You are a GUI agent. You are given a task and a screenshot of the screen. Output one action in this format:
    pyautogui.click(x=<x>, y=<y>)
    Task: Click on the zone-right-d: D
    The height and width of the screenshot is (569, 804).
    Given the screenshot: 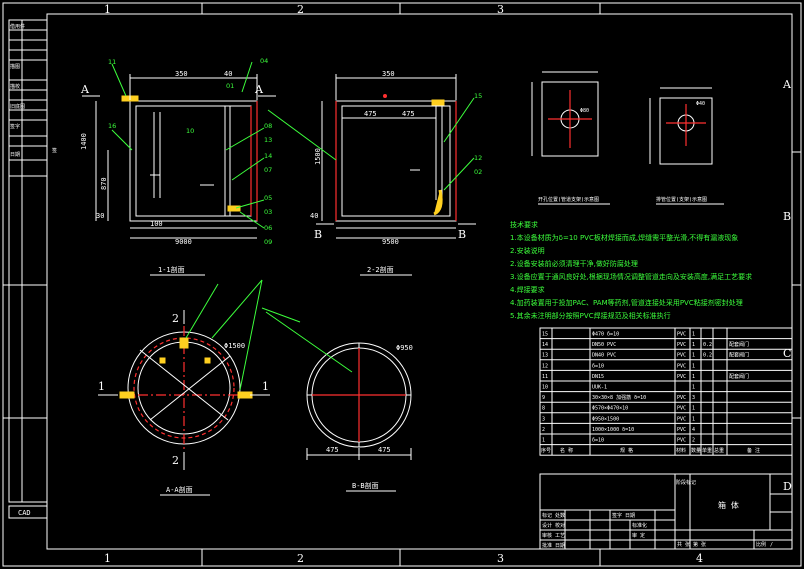 What is the action you would take?
    pyautogui.click(x=787, y=486)
    